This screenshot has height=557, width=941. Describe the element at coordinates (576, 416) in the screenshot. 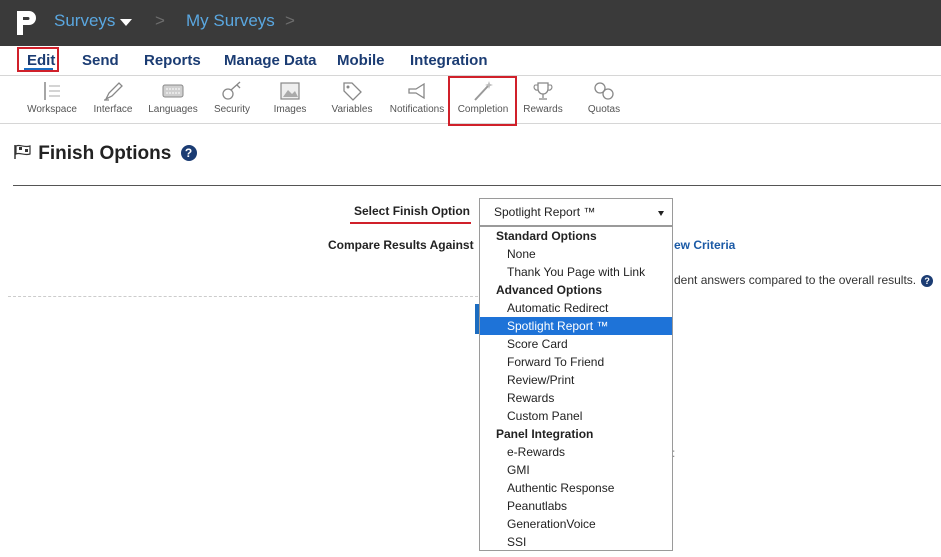

I see `option-custom-panel: Custom Panel` at that location.